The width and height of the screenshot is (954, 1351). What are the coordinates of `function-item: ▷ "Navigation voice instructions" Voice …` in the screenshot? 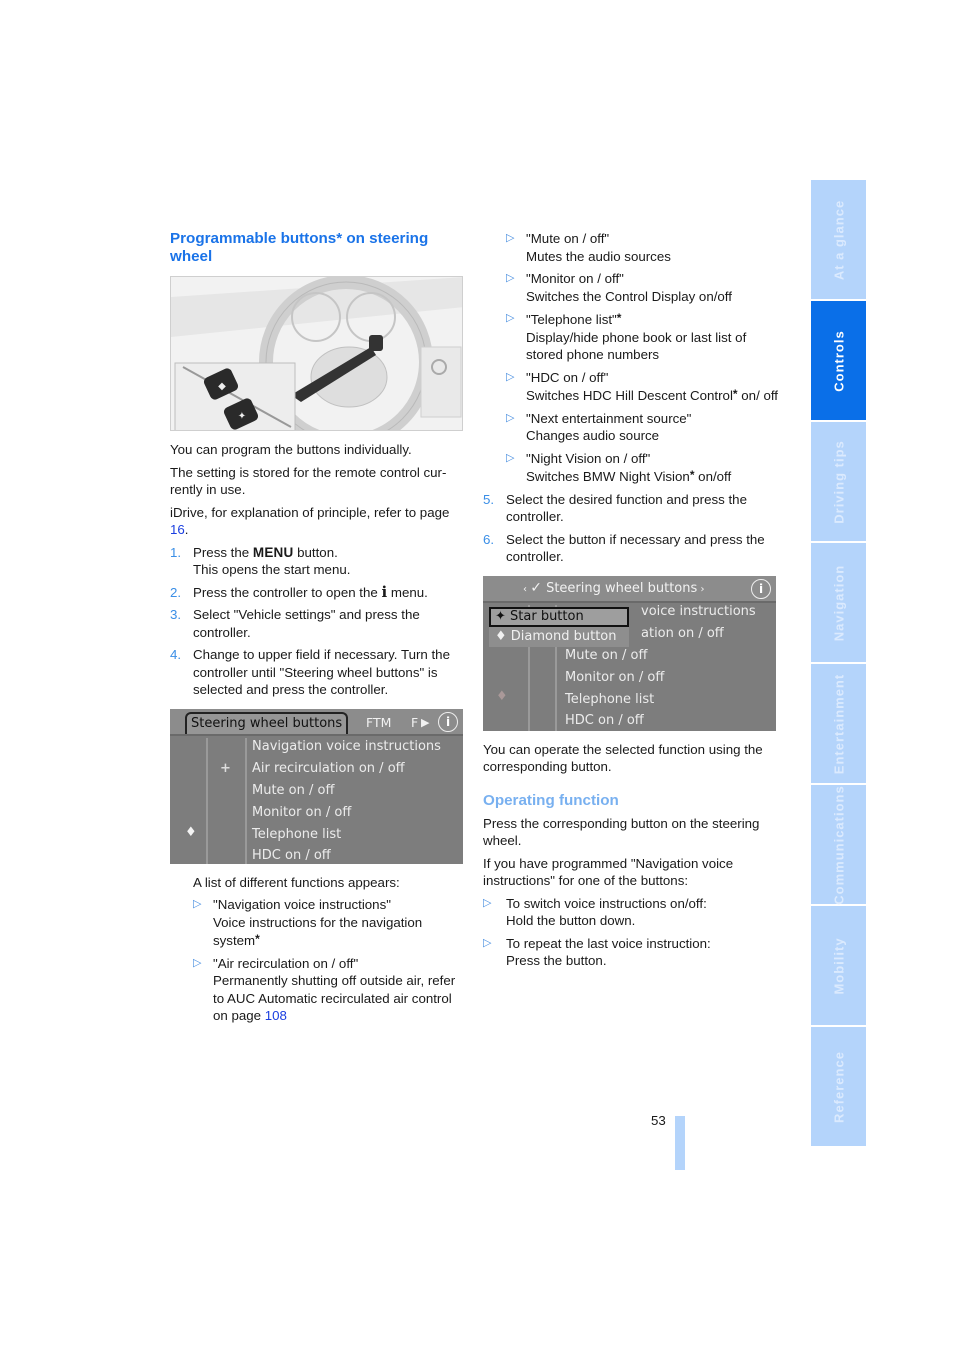 It's located at (329, 923).